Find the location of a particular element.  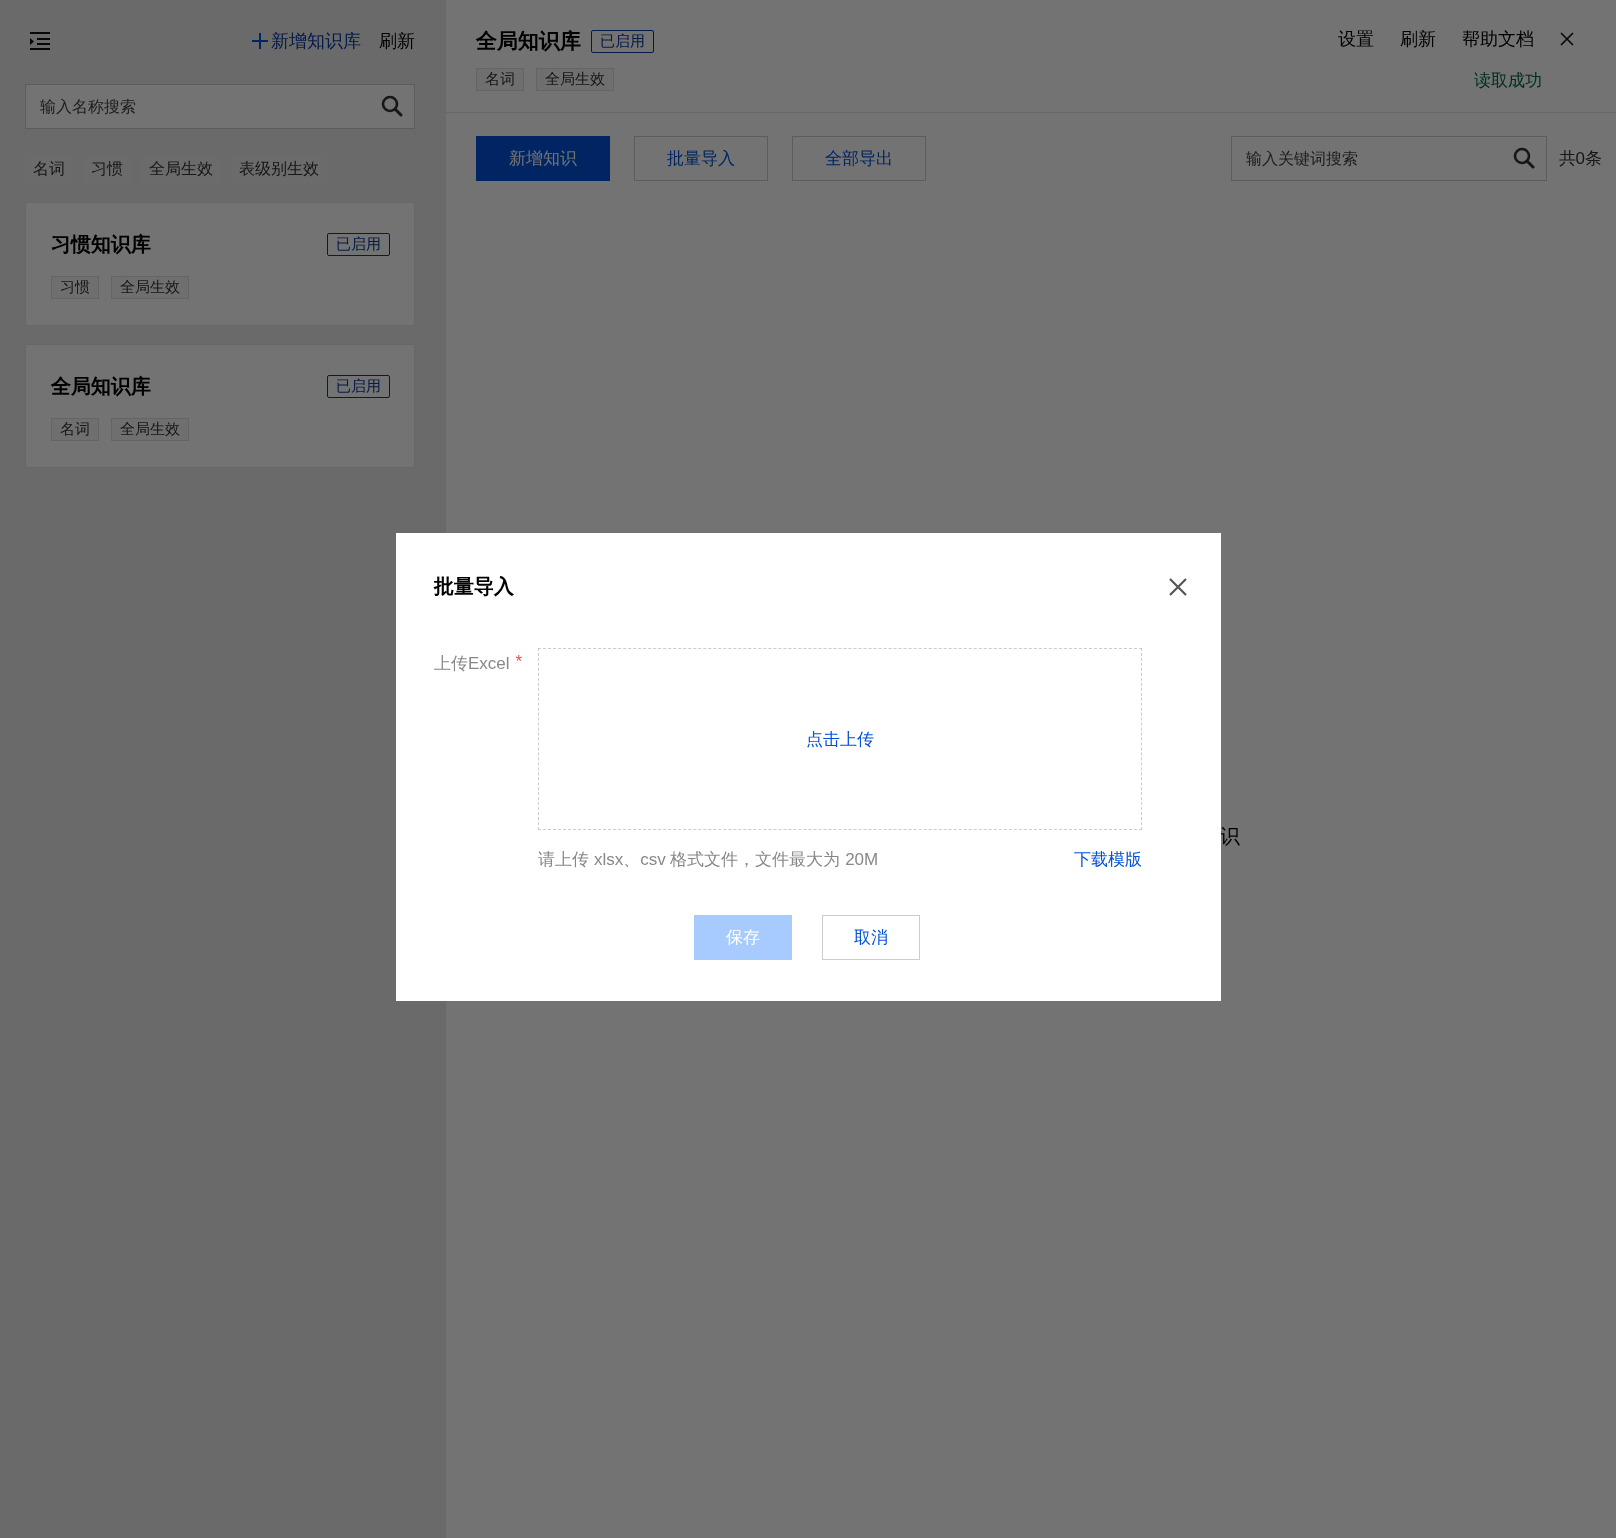

knowledge-base-card: 习惯知识库 已启用 习惯 全局生效 is located at coordinates (220, 264).